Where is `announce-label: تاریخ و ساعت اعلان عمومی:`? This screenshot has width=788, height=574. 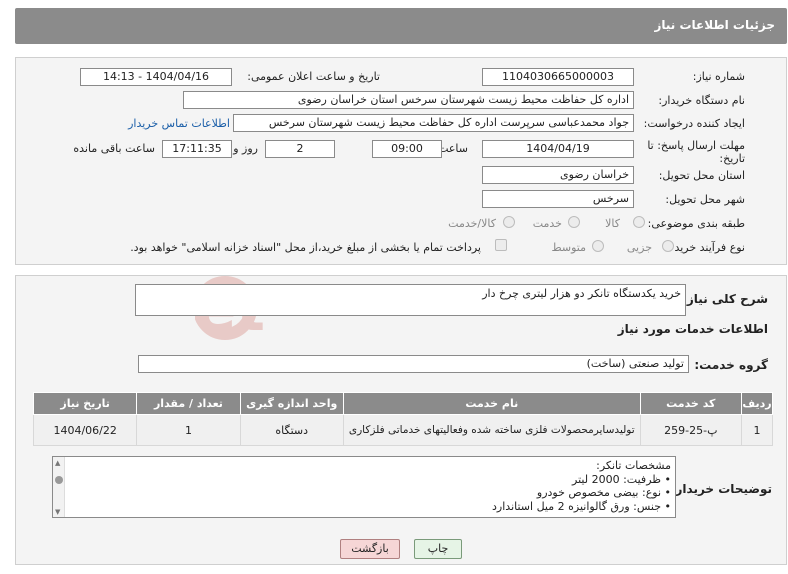 announce-label: تاریخ و ساعت اعلان عمومی: is located at coordinates (313, 76).